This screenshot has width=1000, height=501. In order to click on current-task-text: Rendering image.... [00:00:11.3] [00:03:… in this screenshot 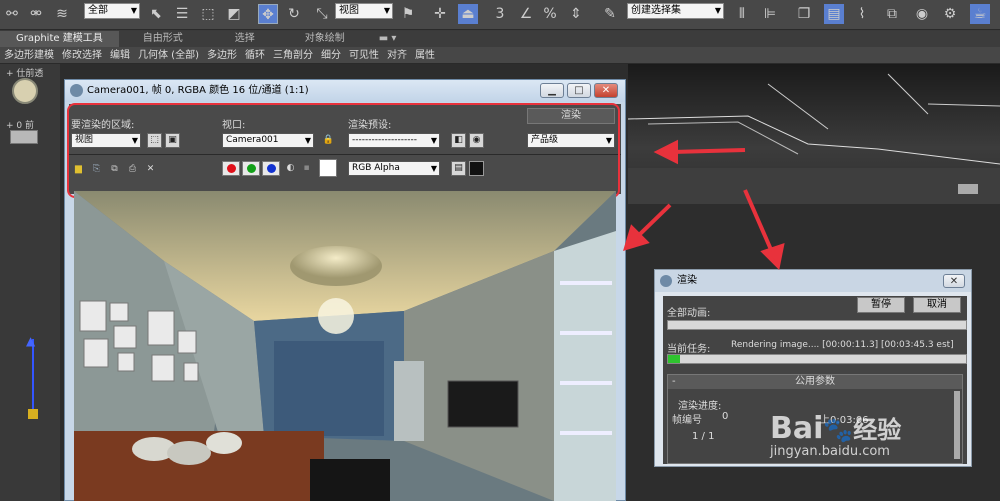, I will do `click(842, 345)`.